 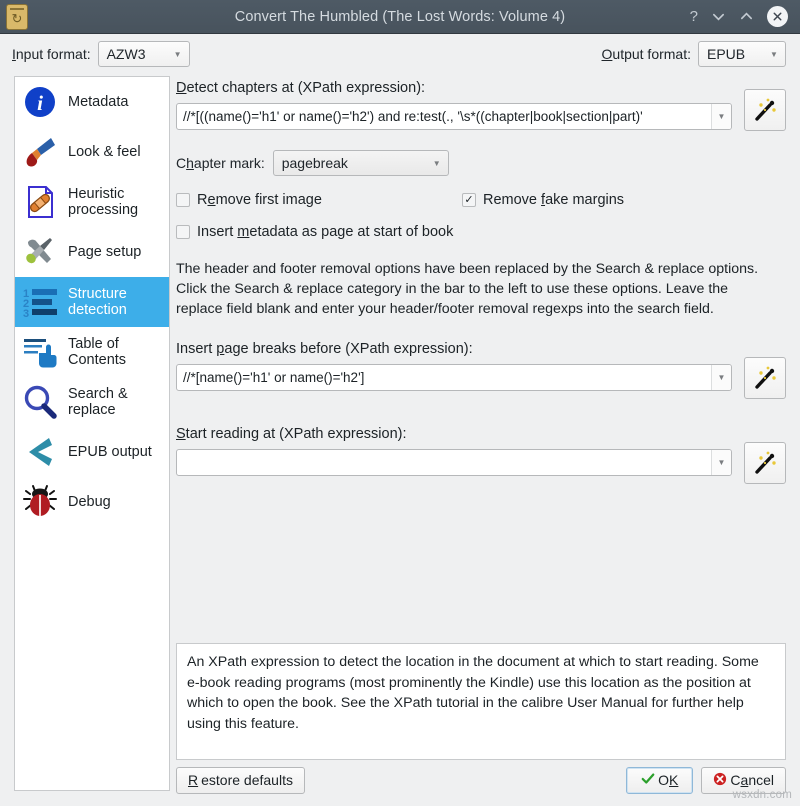 I want to click on wrench-screwdriver-icon, so click(x=40, y=252).